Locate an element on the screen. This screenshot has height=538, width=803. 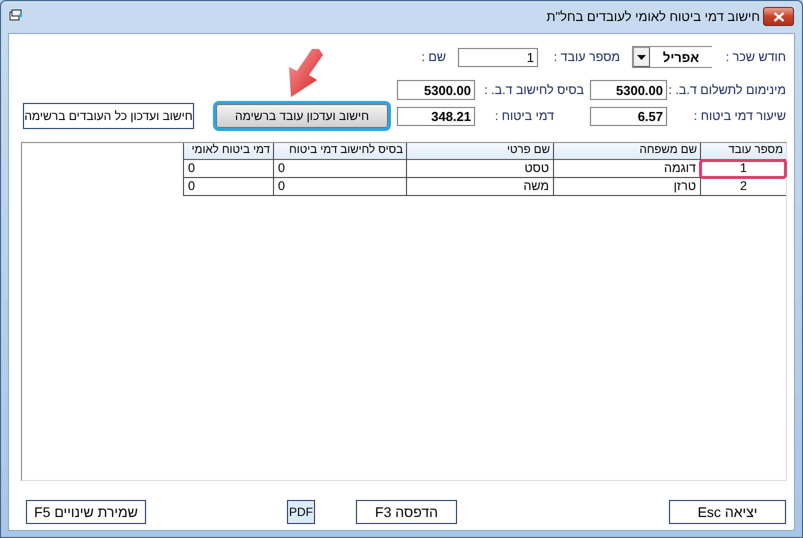
calculate-button: חישוב ועדכון כל העובדים ברשימה is located at coordinates (108, 116).